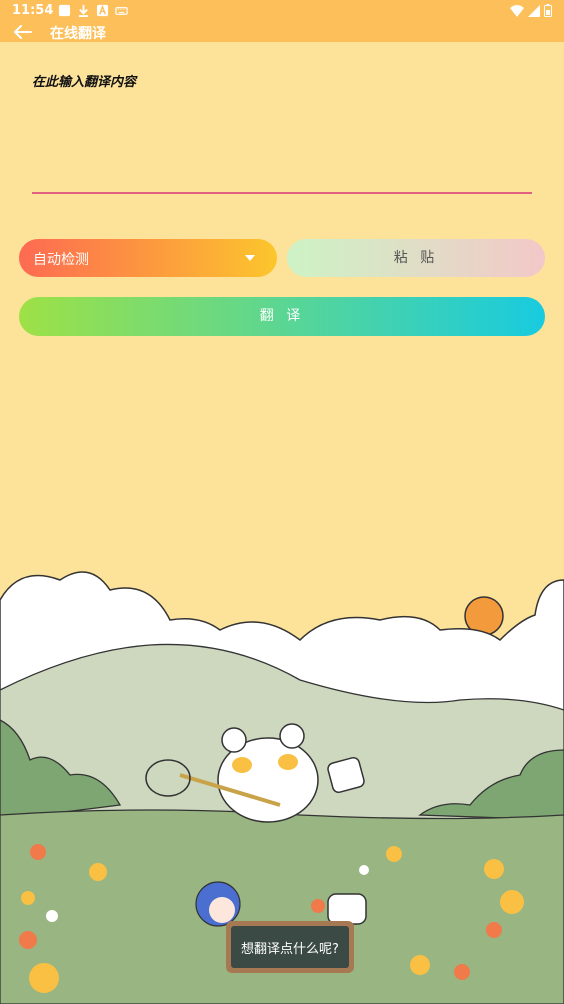  Describe the element at coordinates (282, 127) in the screenshot. I see `translation-input: 在此输入翻译内容` at that location.